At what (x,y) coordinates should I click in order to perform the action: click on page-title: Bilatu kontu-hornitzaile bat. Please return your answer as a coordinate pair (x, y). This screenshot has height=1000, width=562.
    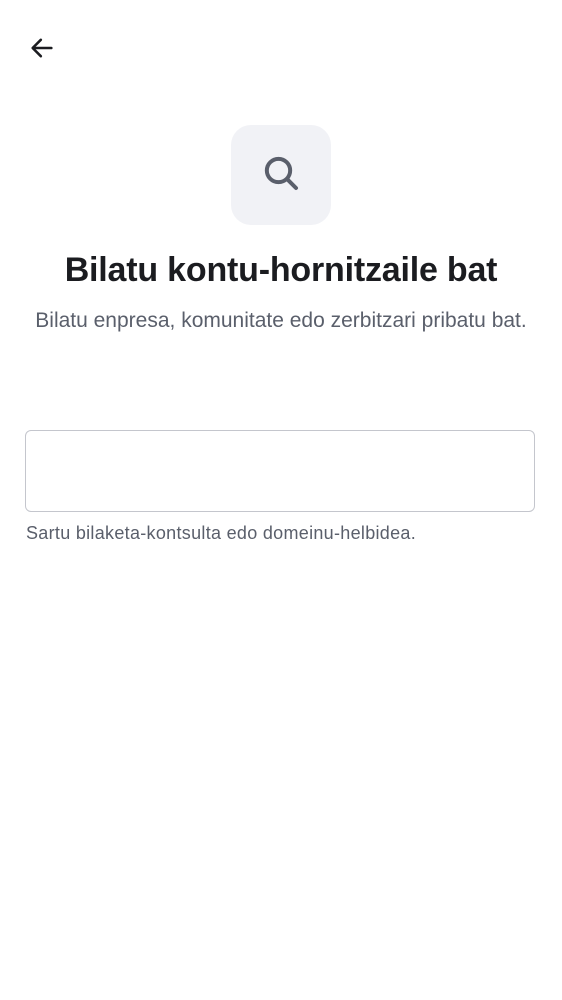
    Looking at the image, I should click on (281, 270).